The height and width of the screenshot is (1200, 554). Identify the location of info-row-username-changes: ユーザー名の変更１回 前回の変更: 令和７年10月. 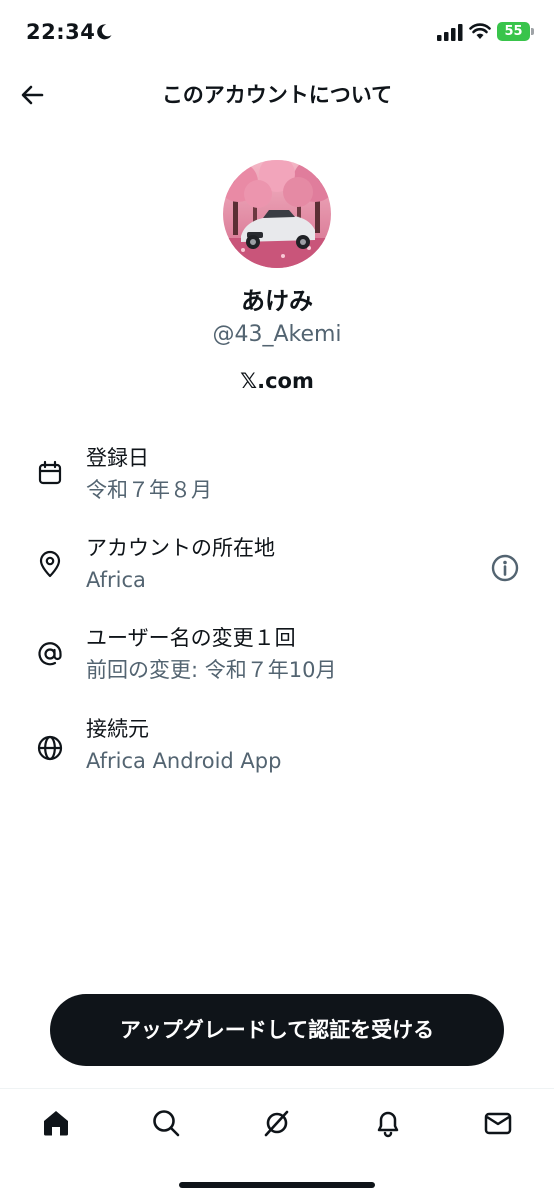
(277, 663).